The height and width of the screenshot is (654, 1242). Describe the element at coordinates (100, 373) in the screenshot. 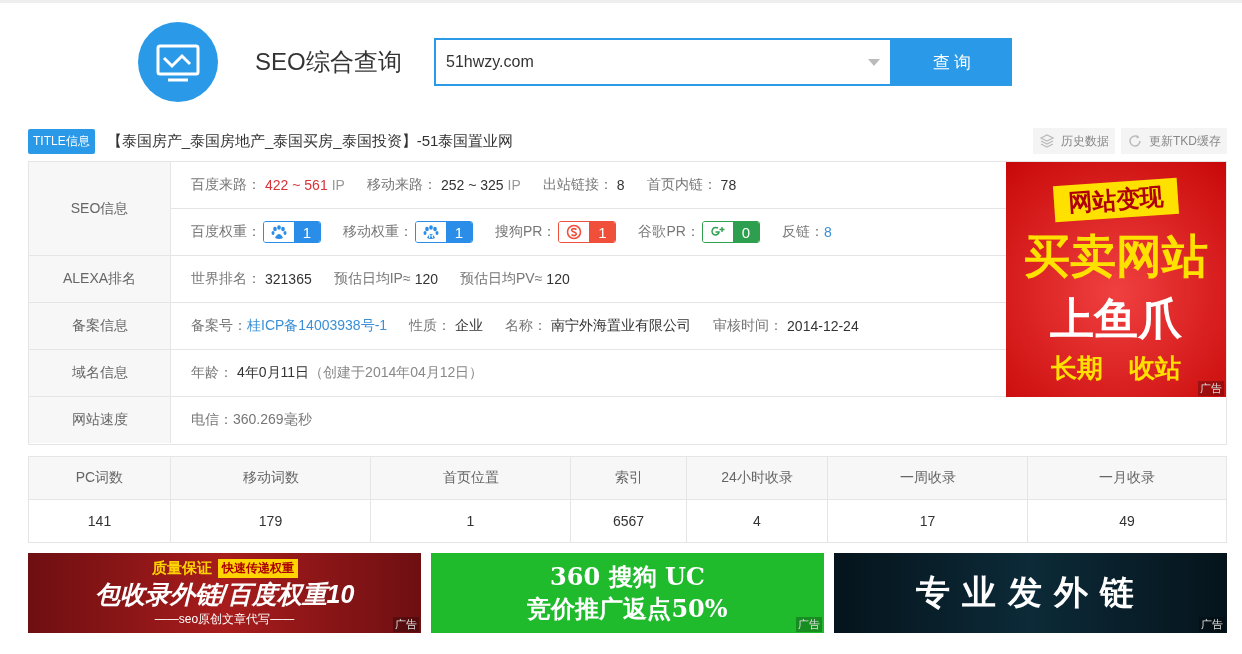

I see `row-label: 域名信息` at that location.